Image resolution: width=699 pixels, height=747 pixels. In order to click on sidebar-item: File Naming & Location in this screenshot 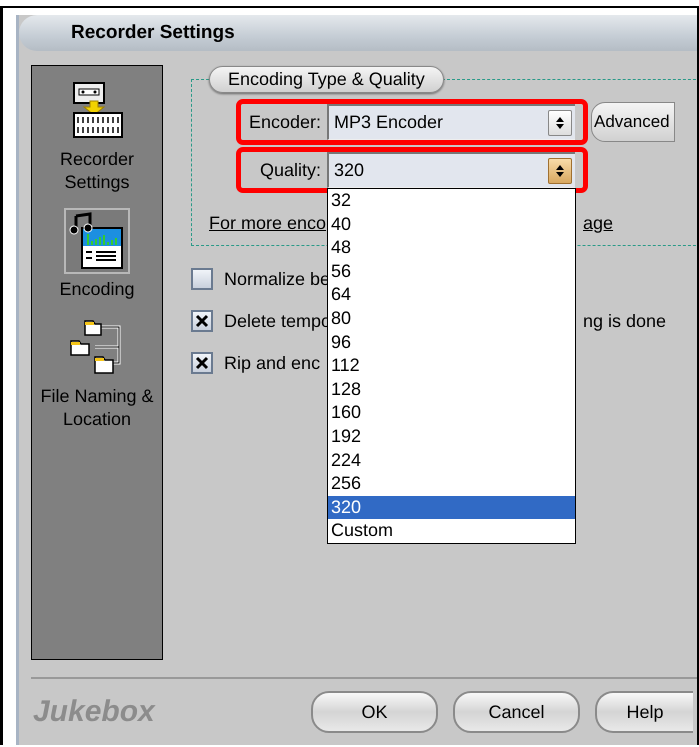, I will do `click(97, 373)`.